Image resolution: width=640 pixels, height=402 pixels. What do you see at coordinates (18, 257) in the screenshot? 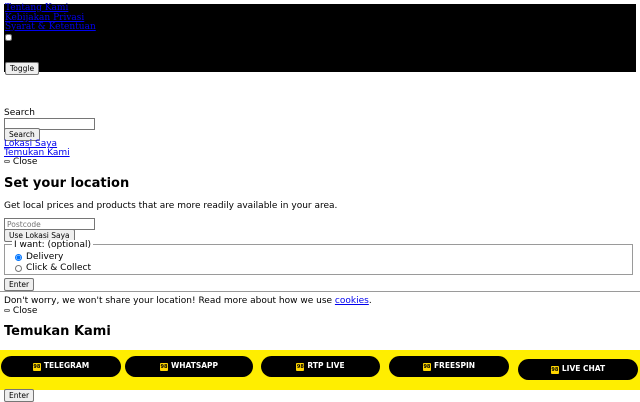
I see `delivery-radio` at bounding box center [18, 257].